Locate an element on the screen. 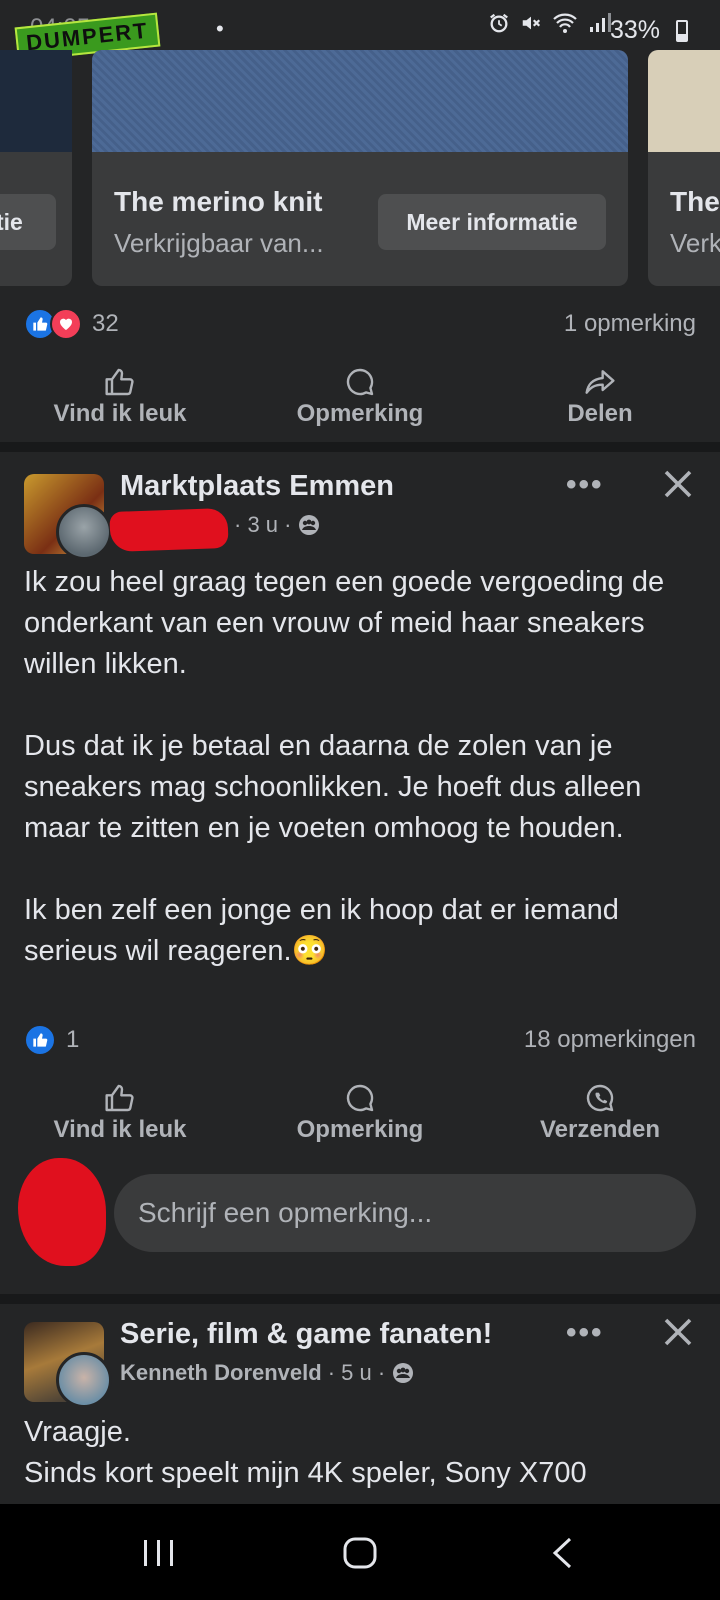  reactions-summary: 32 is located at coordinates (71, 324).